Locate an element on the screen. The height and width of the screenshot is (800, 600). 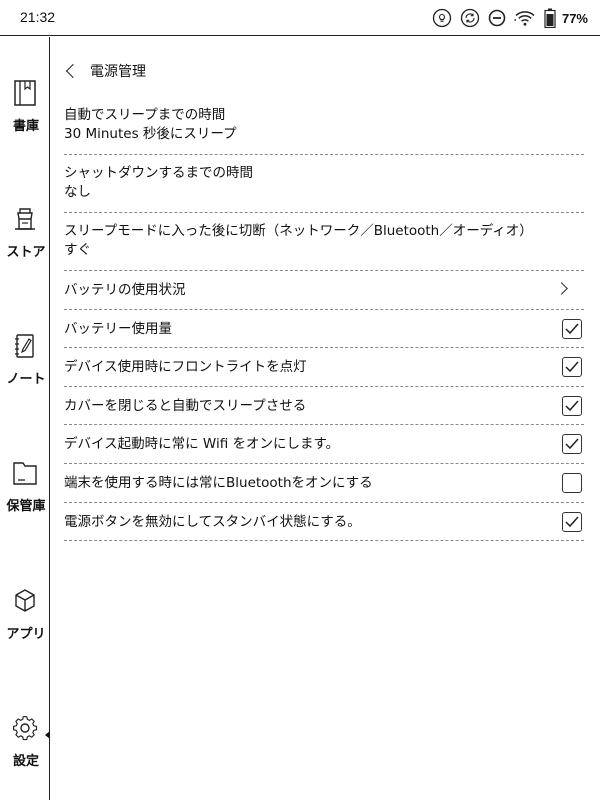
nav-item-library: 書庫 is located at coordinates (25, 106).